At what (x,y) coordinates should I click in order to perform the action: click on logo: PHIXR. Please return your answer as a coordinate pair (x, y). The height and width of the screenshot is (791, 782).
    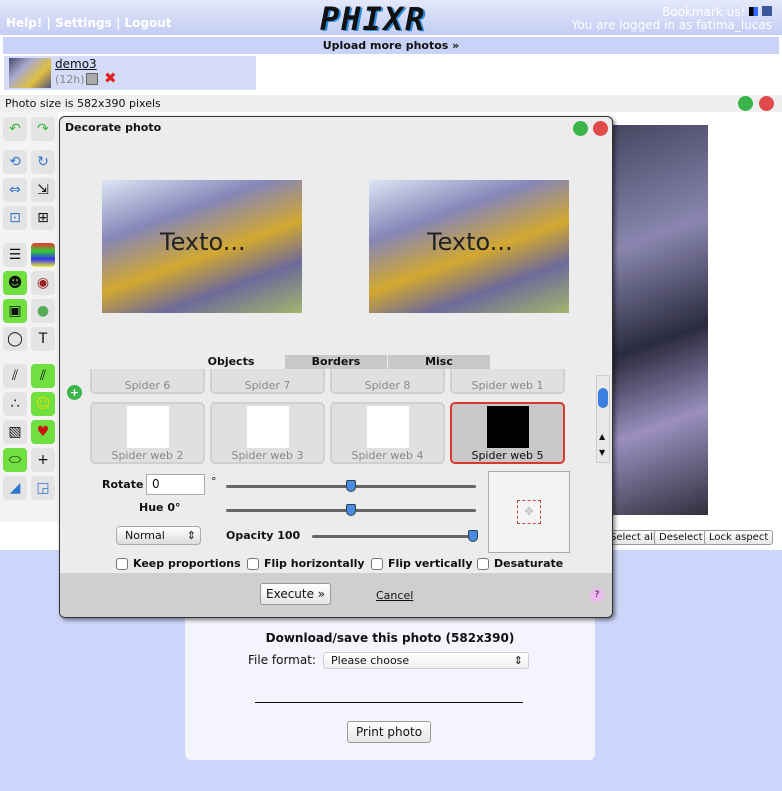
    Looking at the image, I should click on (373, 19).